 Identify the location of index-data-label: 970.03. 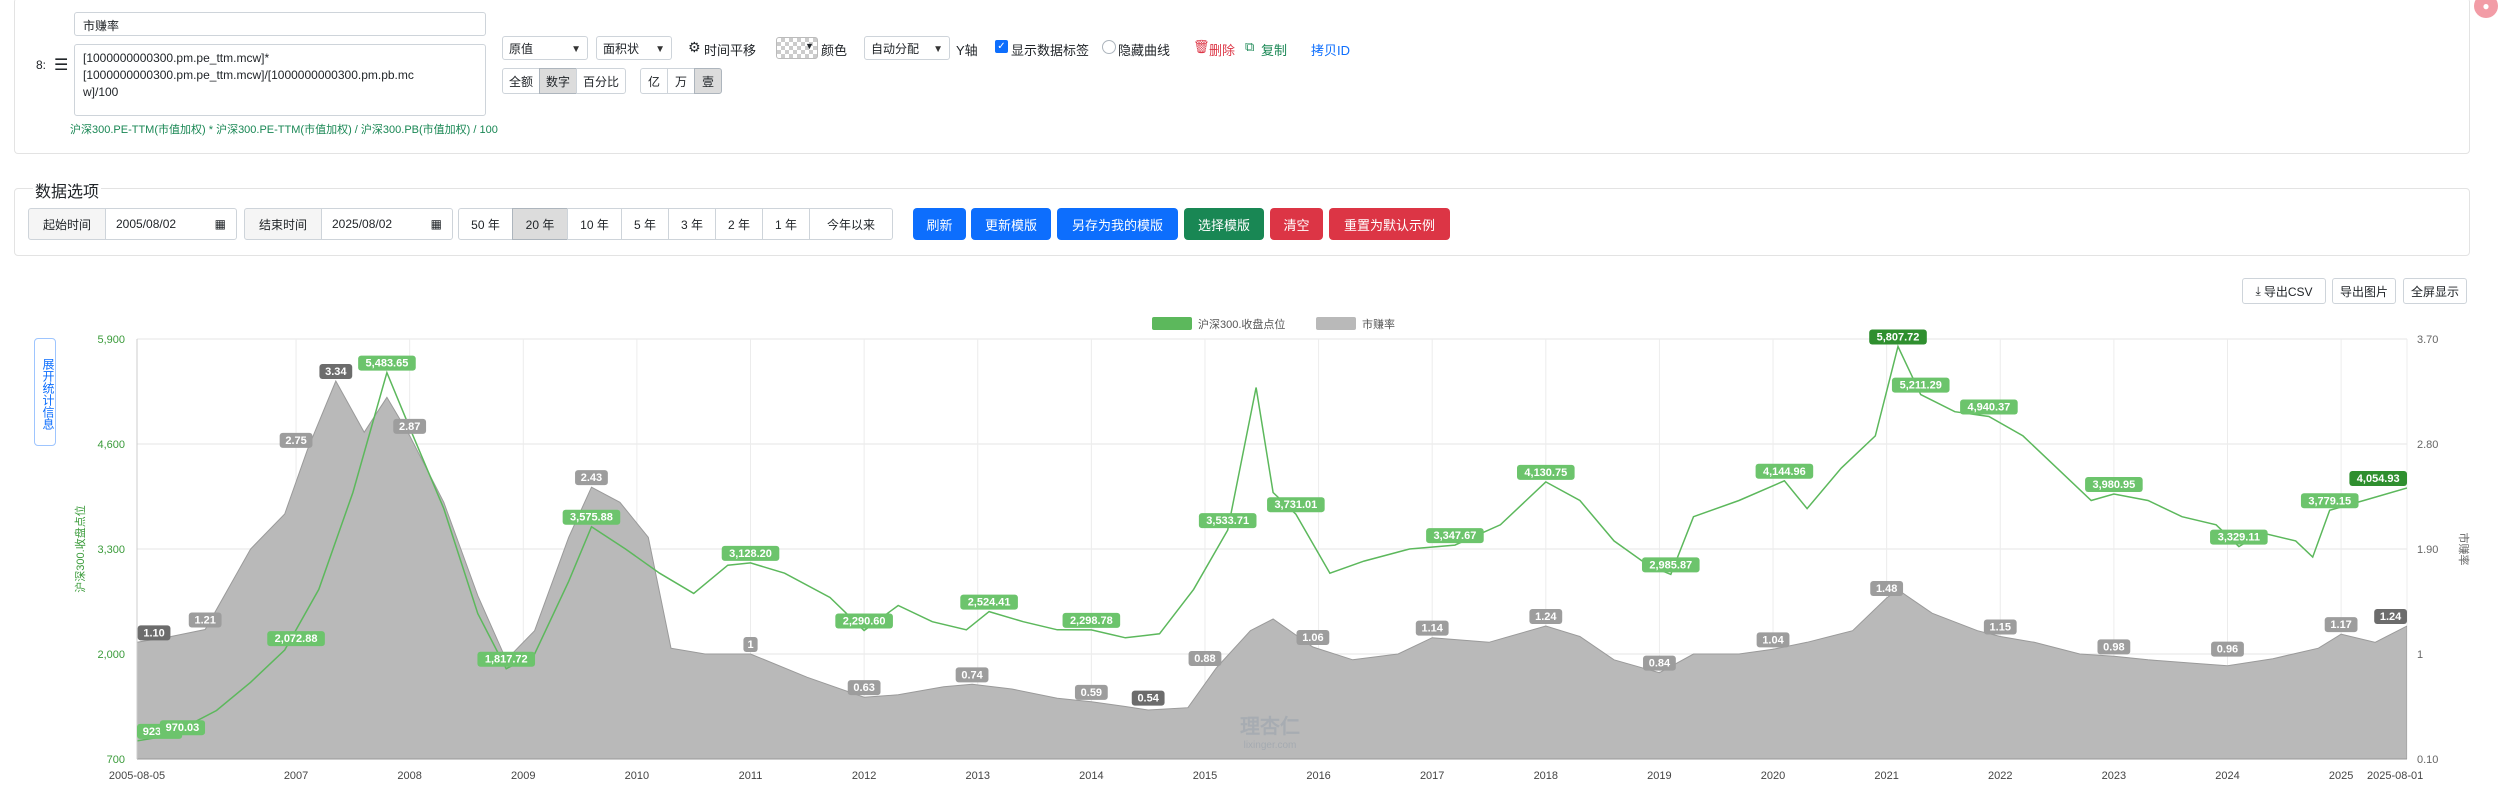
(182, 728).